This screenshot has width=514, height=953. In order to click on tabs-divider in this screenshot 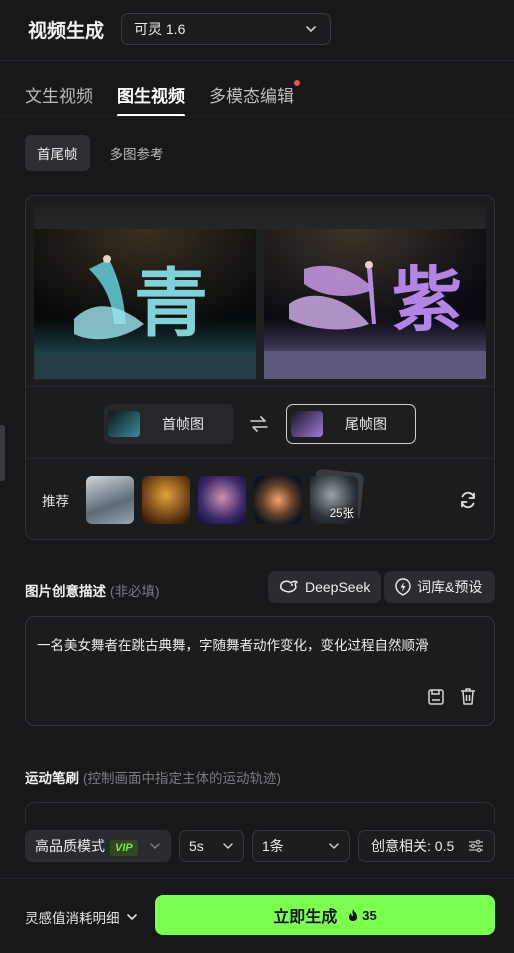, I will do `click(257, 116)`.